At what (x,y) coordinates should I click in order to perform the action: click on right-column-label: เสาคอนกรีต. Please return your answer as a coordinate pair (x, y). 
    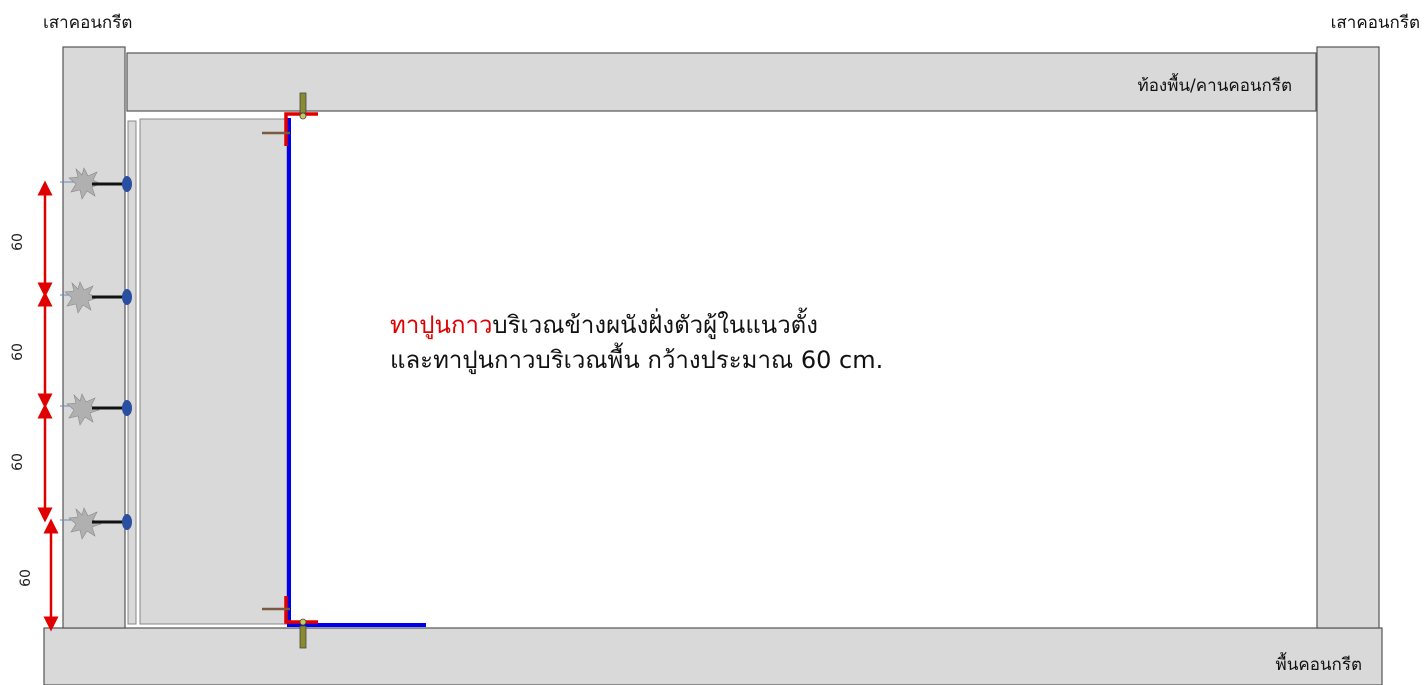
    Looking at the image, I should click on (1375, 23).